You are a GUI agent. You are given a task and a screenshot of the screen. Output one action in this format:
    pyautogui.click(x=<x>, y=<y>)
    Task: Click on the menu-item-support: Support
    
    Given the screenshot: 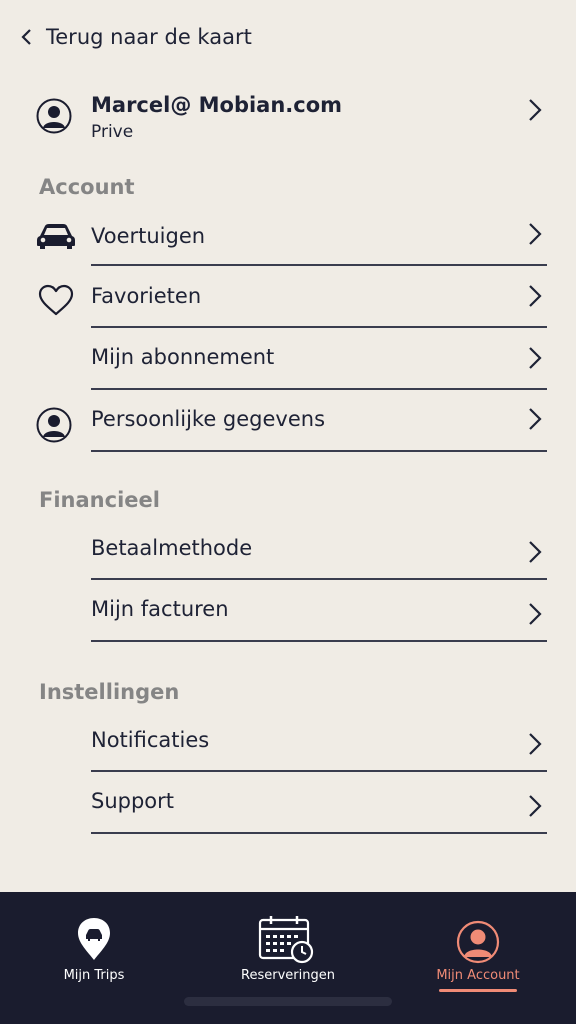 What is the action you would take?
    pyautogui.click(x=288, y=803)
    